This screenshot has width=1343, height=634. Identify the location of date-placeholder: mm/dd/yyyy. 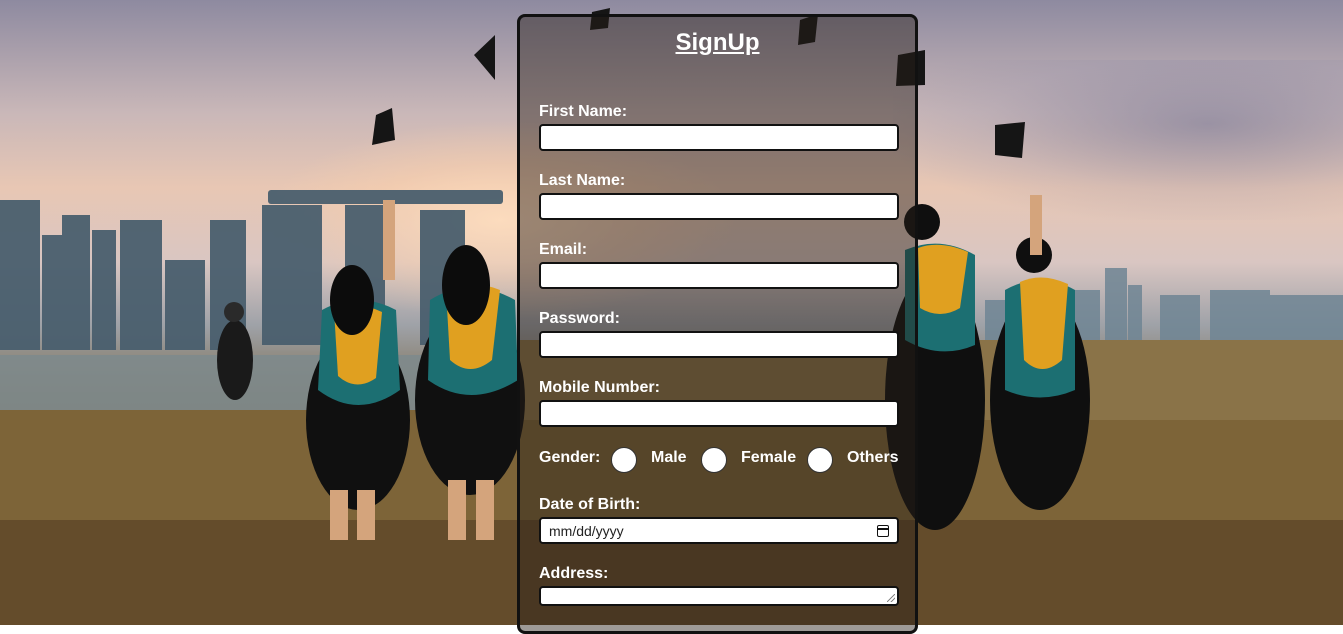
(586, 530).